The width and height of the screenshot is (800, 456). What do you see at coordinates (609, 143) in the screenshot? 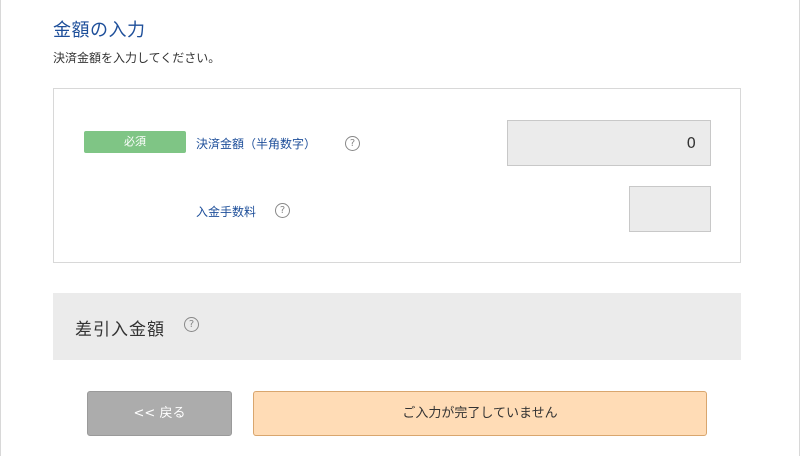
I see `amount-input` at bounding box center [609, 143].